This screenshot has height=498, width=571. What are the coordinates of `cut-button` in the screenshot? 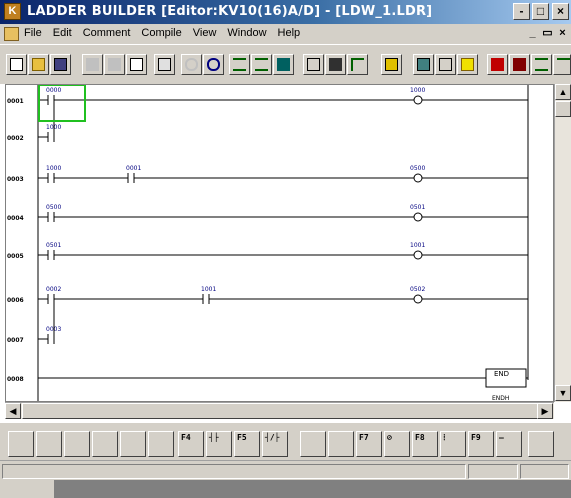 It's located at (92, 64).